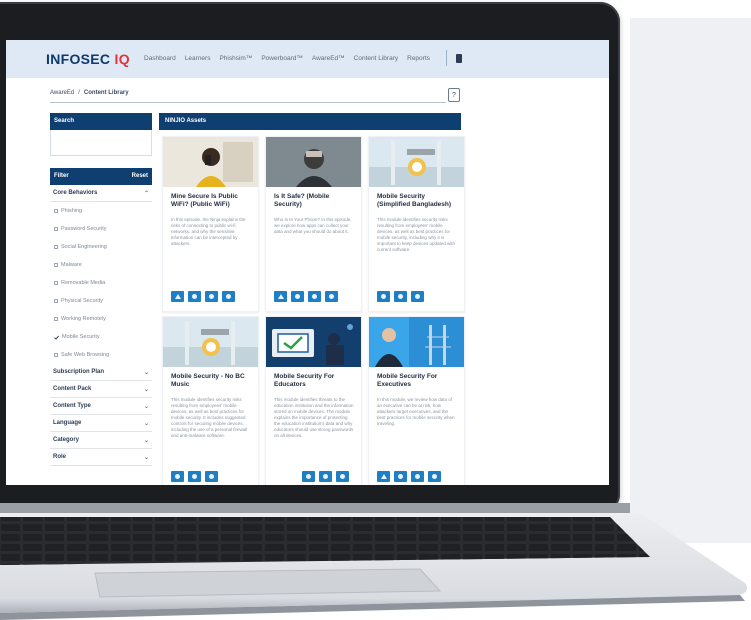  I want to click on section-label: Content Type, so click(72, 406).